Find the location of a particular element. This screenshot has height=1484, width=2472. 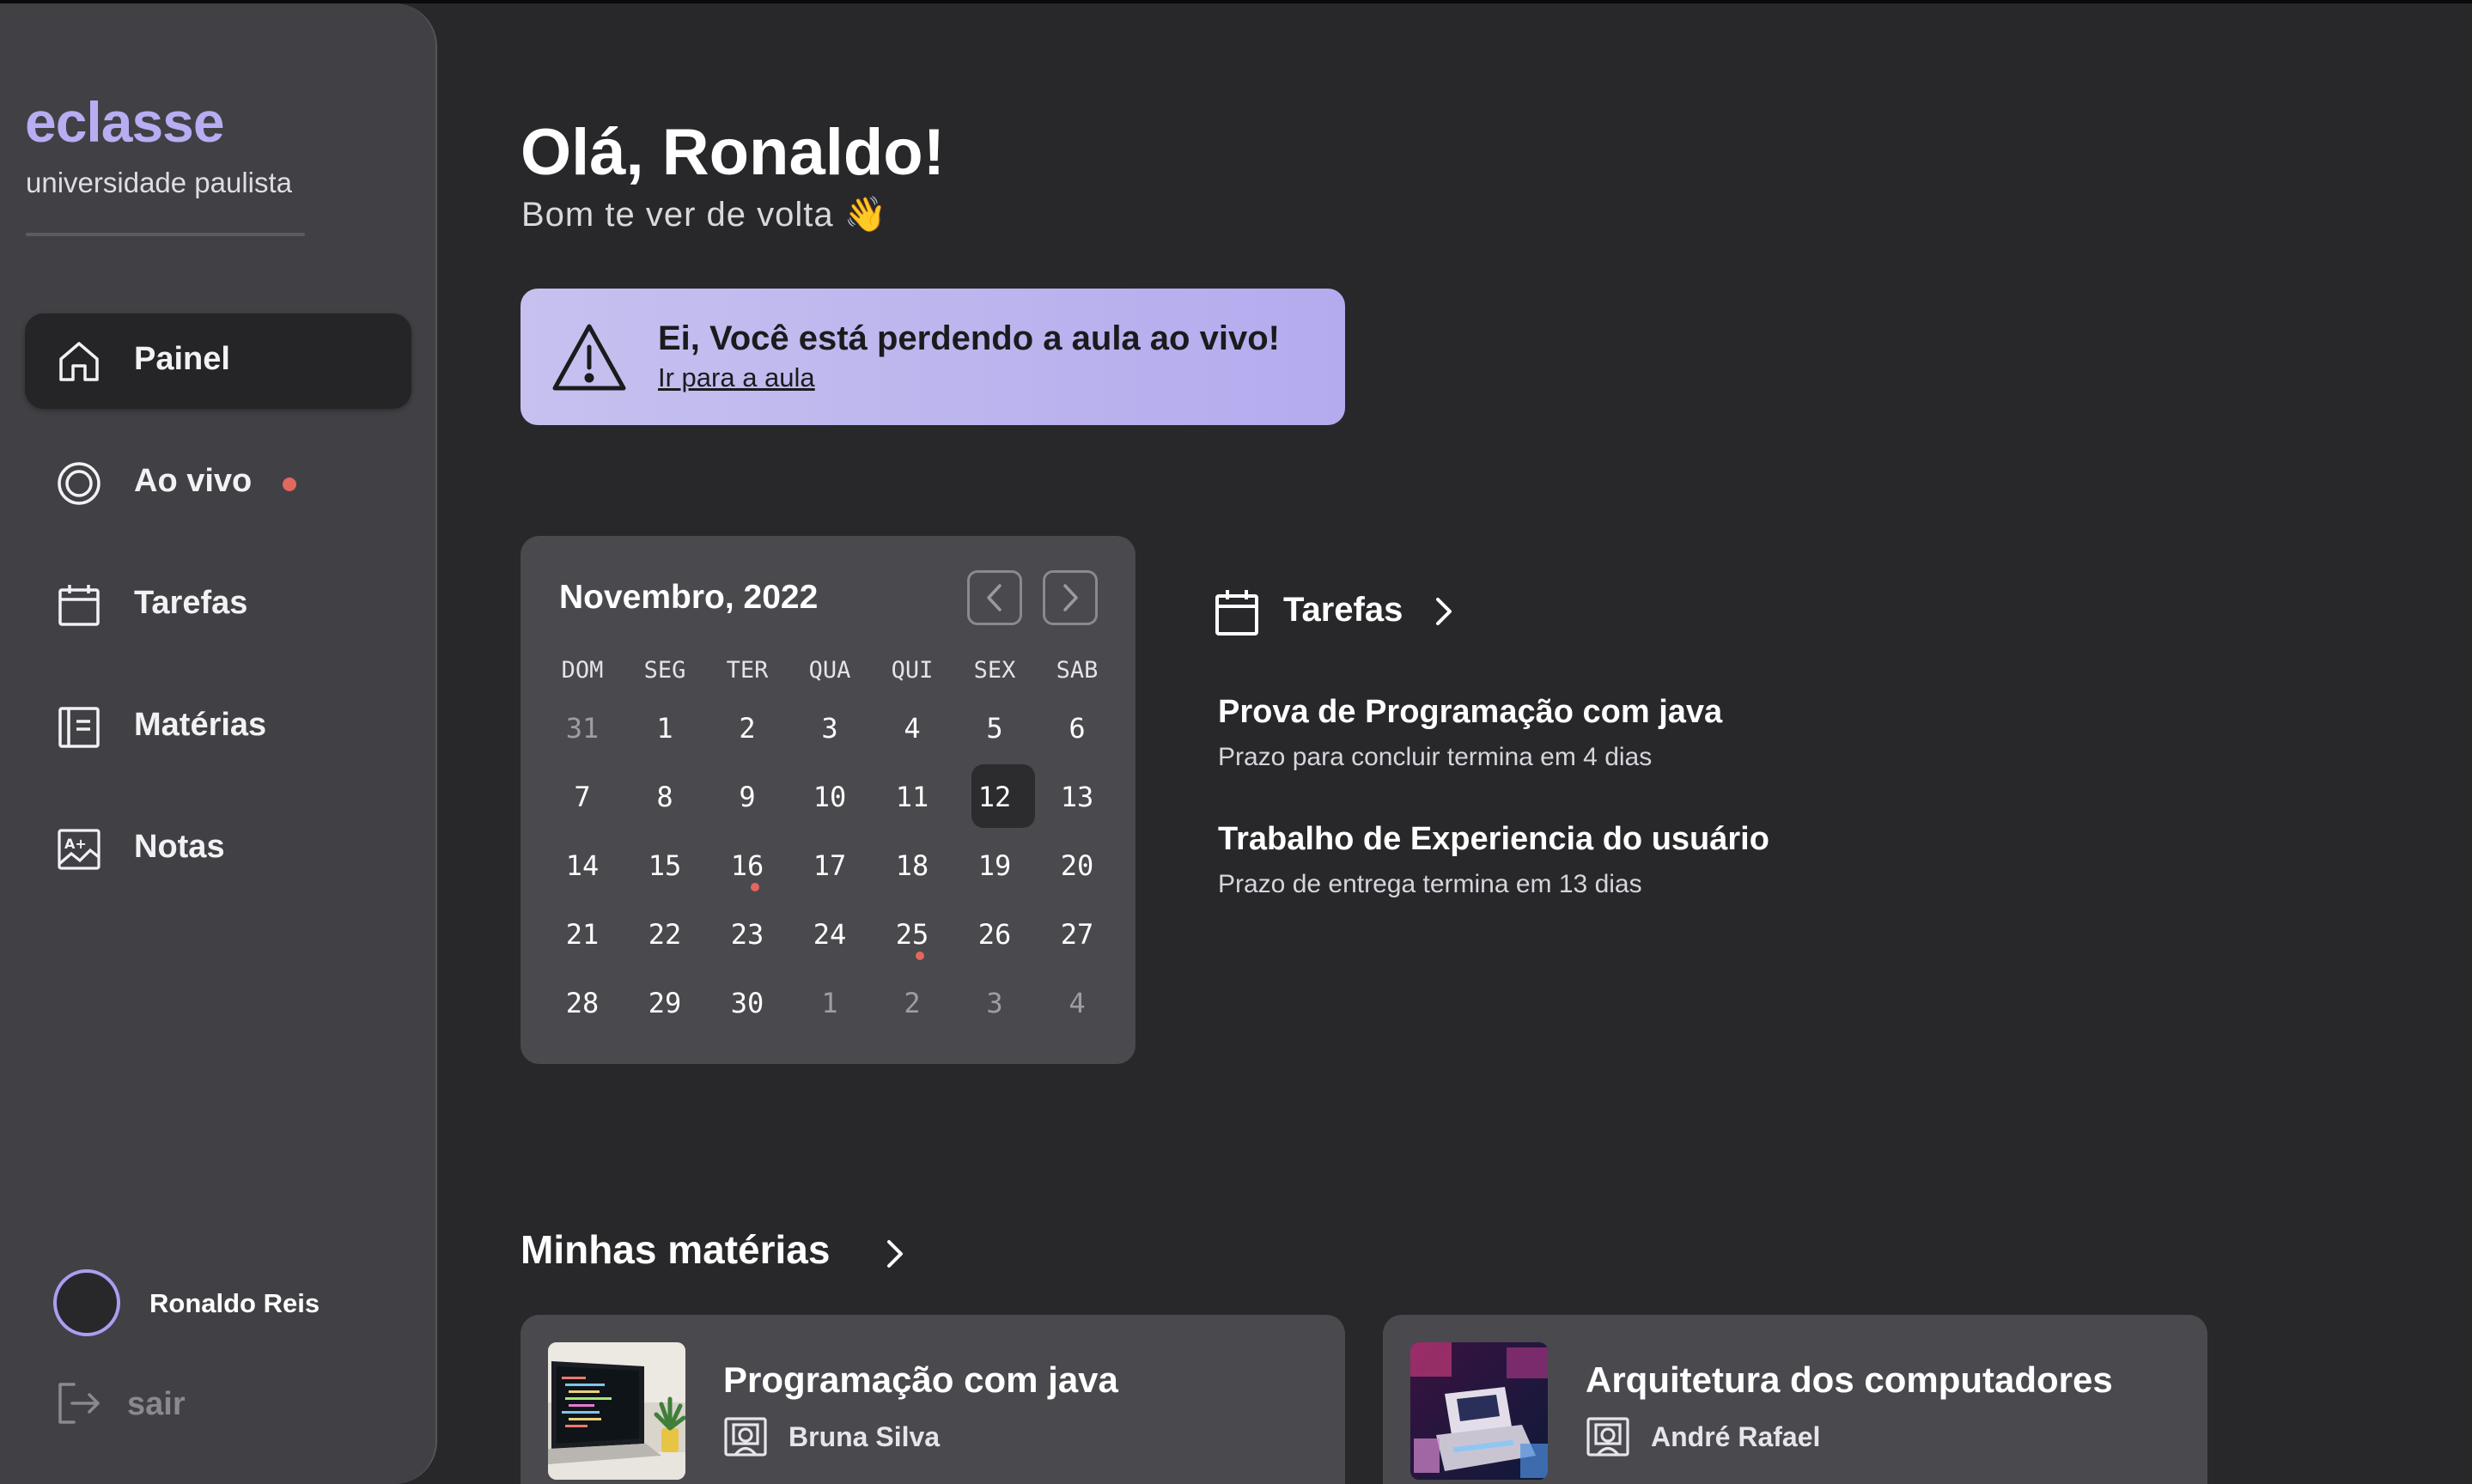

calendar-week-row: 7 8 9 10 11 12 13 is located at coordinates (829, 797).